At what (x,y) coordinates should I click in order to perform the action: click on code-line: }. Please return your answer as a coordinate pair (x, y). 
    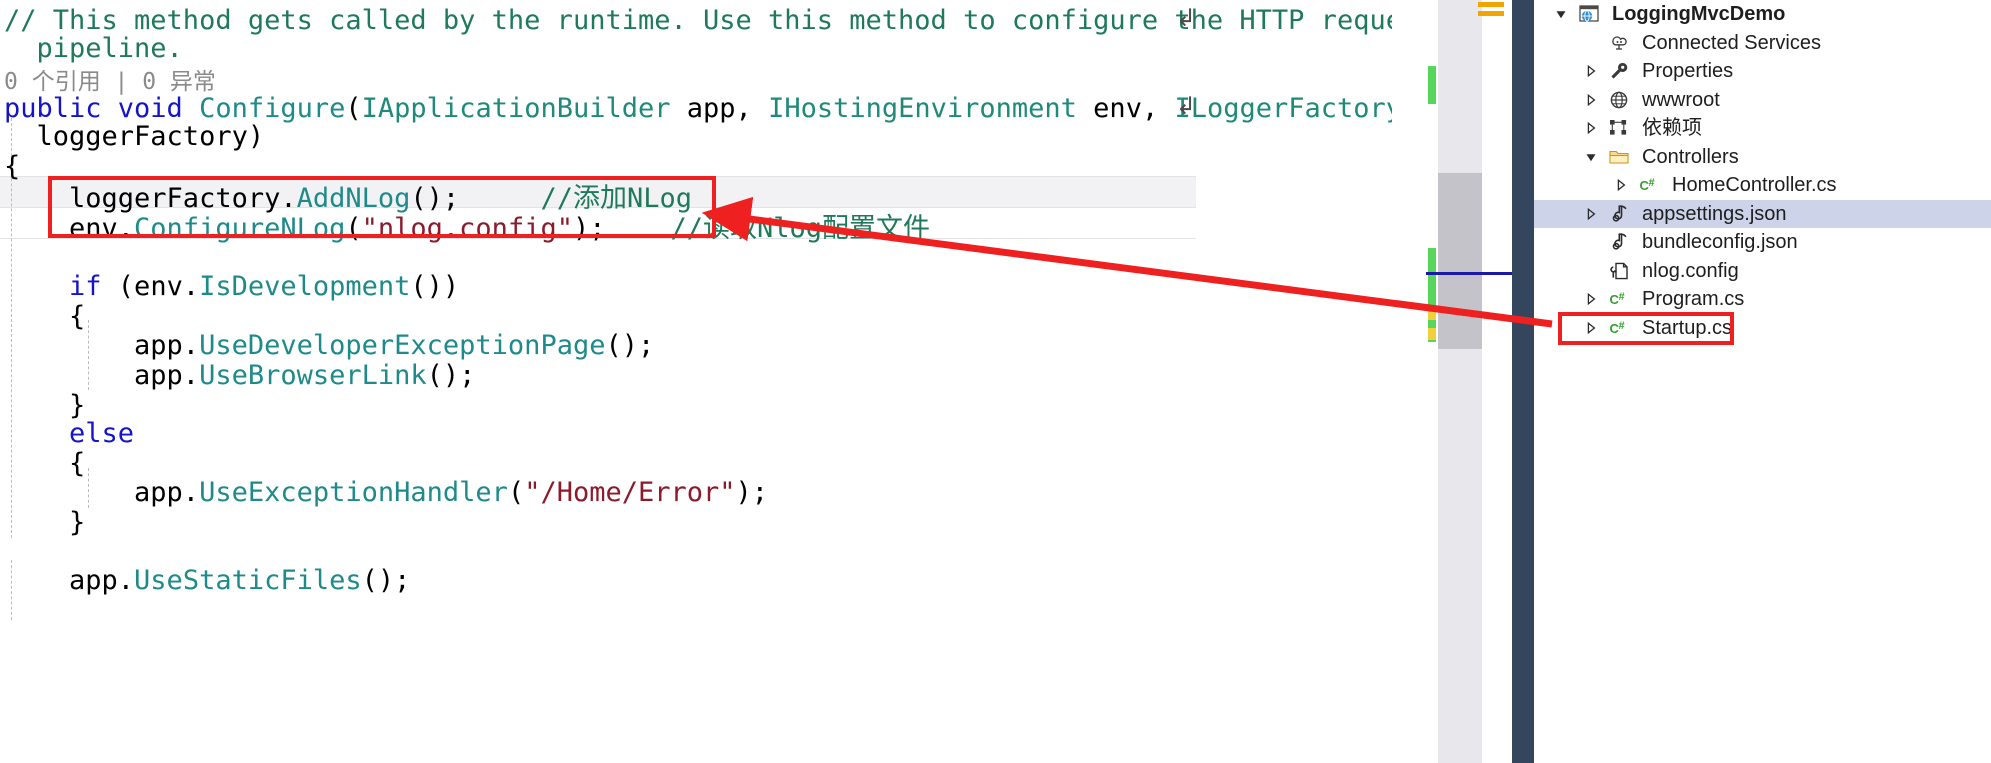
    Looking at the image, I should click on (44, 523).